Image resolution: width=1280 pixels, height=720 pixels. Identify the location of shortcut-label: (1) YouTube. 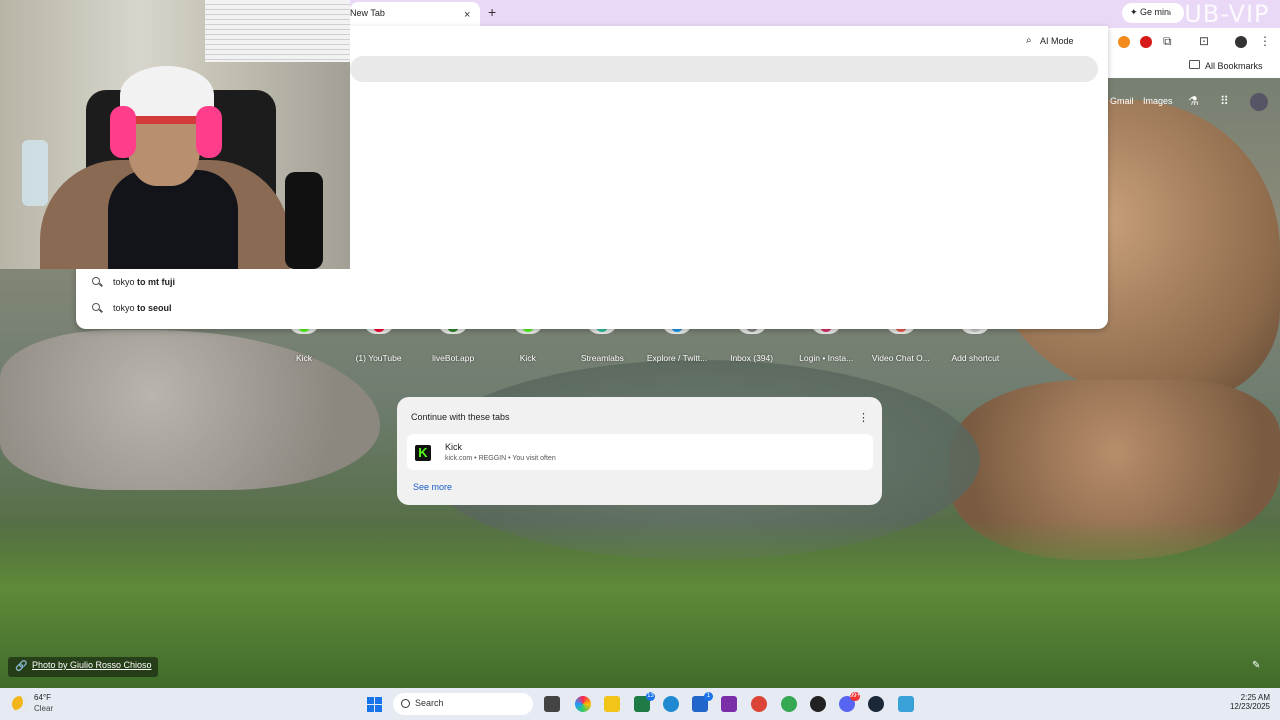
(379, 358).